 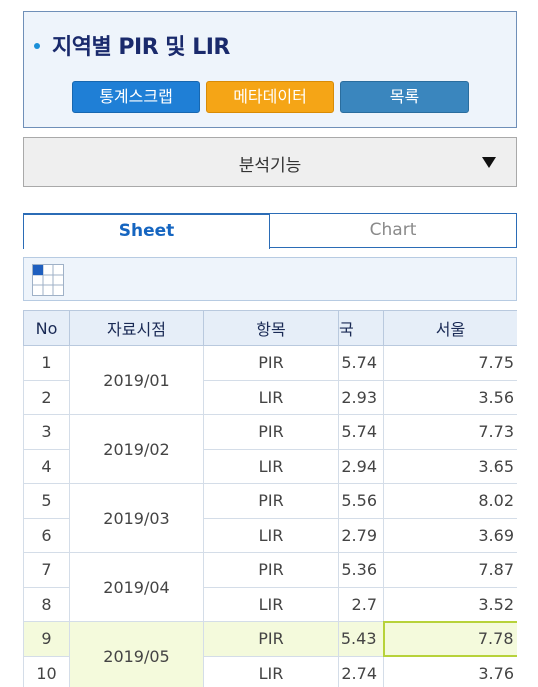 I want to click on cell-seoul: 7.75, so click(x=450, y=363).